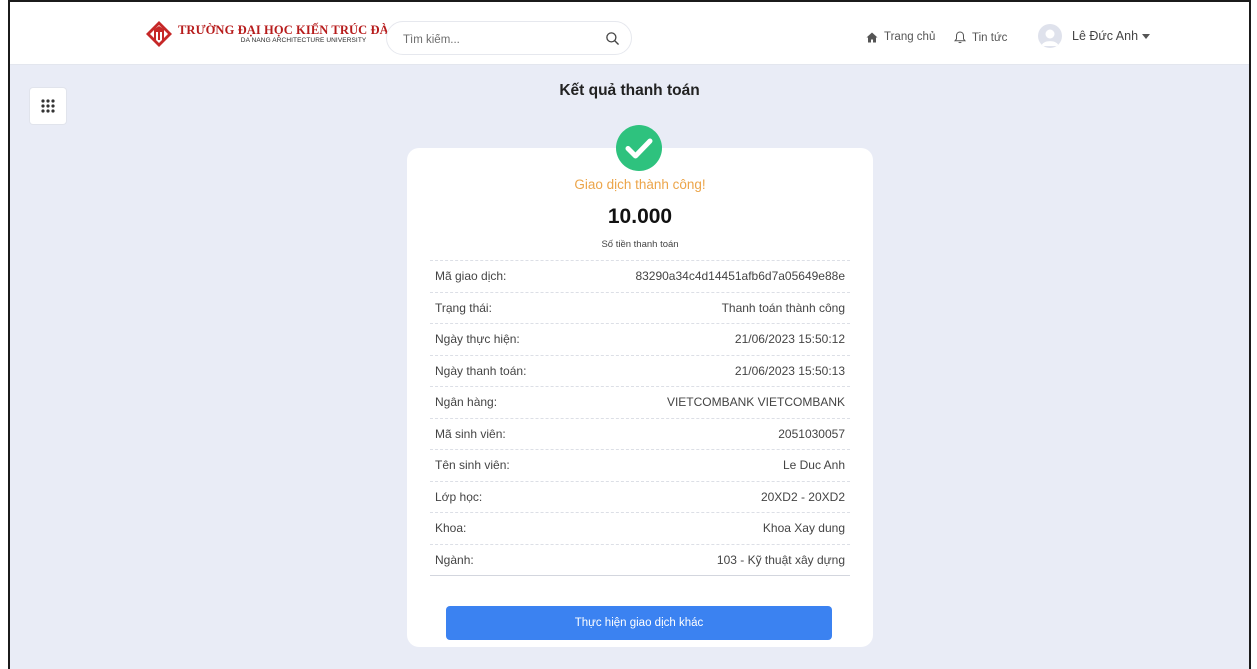  What do you see at coordinates (466, 402) in the screenshot?
I see `detail-label: Ngân hàng:` at bounding box center [466, 402].